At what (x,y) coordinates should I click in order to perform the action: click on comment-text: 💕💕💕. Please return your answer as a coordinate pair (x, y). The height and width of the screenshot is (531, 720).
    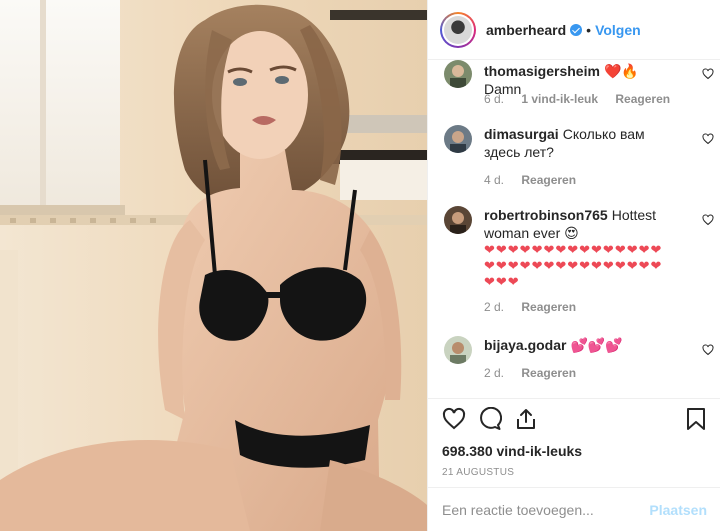
    Looking at the image, I should click on (596, 345).